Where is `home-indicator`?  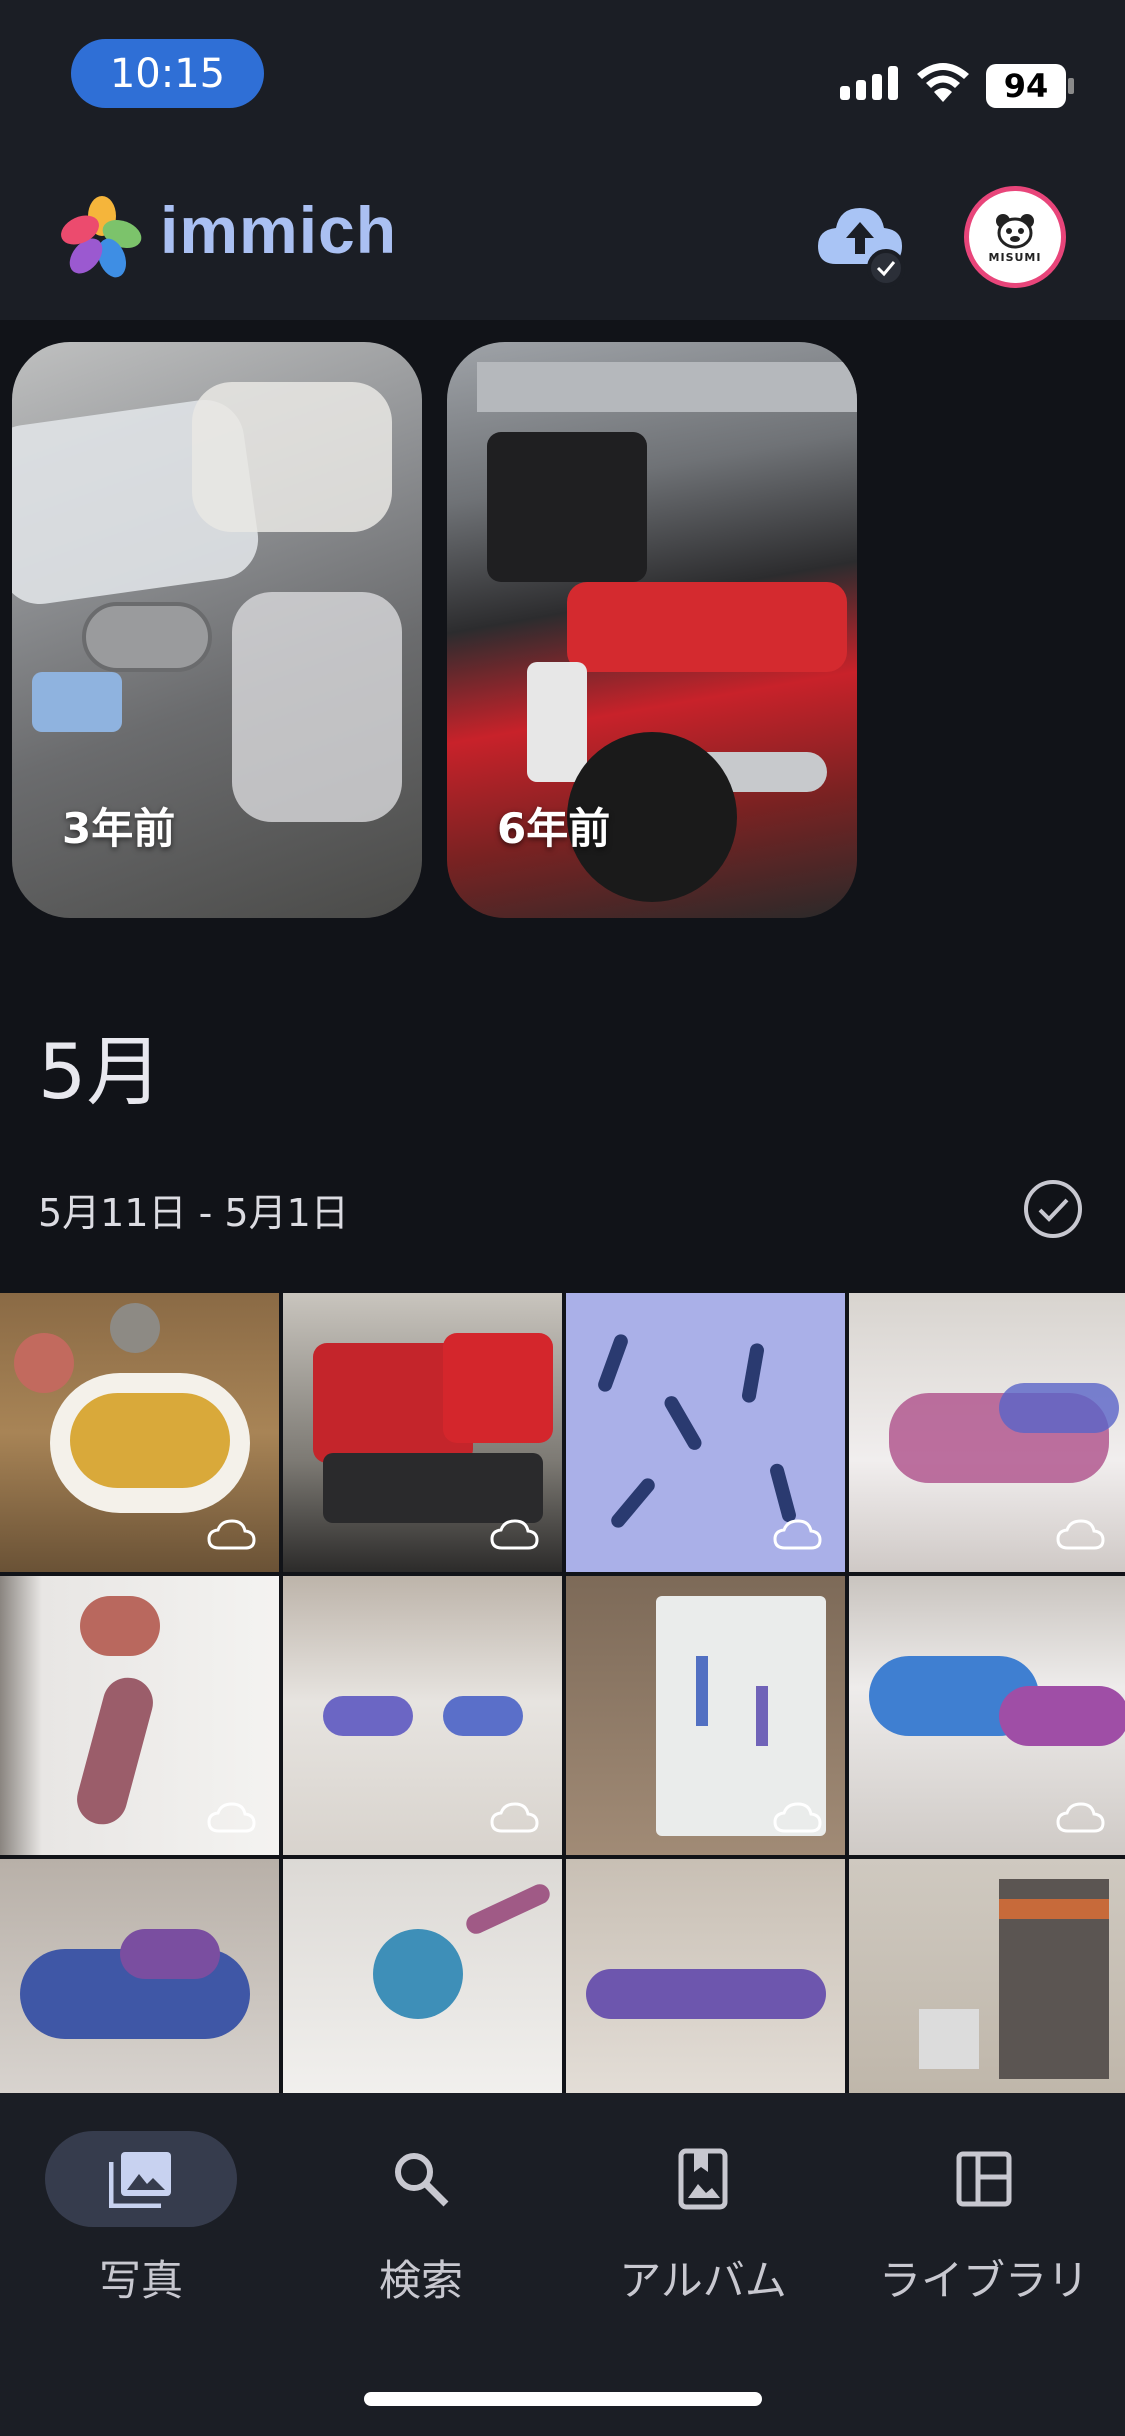
home-indicator is located at coordinates (563, 2399).